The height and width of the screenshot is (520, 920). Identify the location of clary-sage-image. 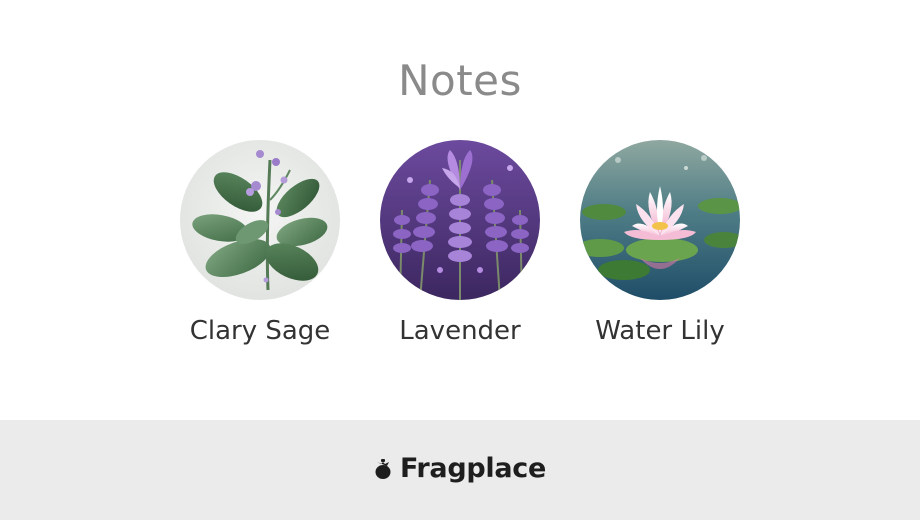
(260, 220).